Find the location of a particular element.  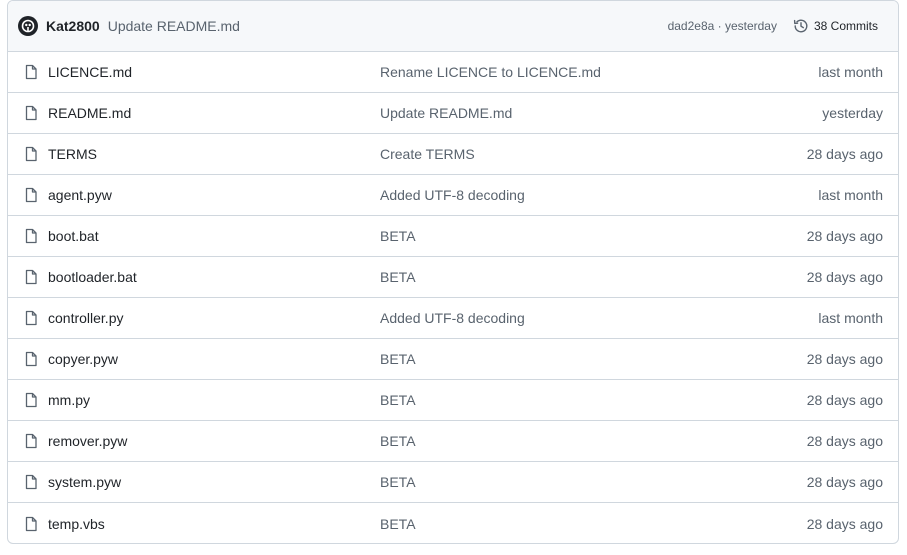

avatar-icon is located at coordinates (28, 26).